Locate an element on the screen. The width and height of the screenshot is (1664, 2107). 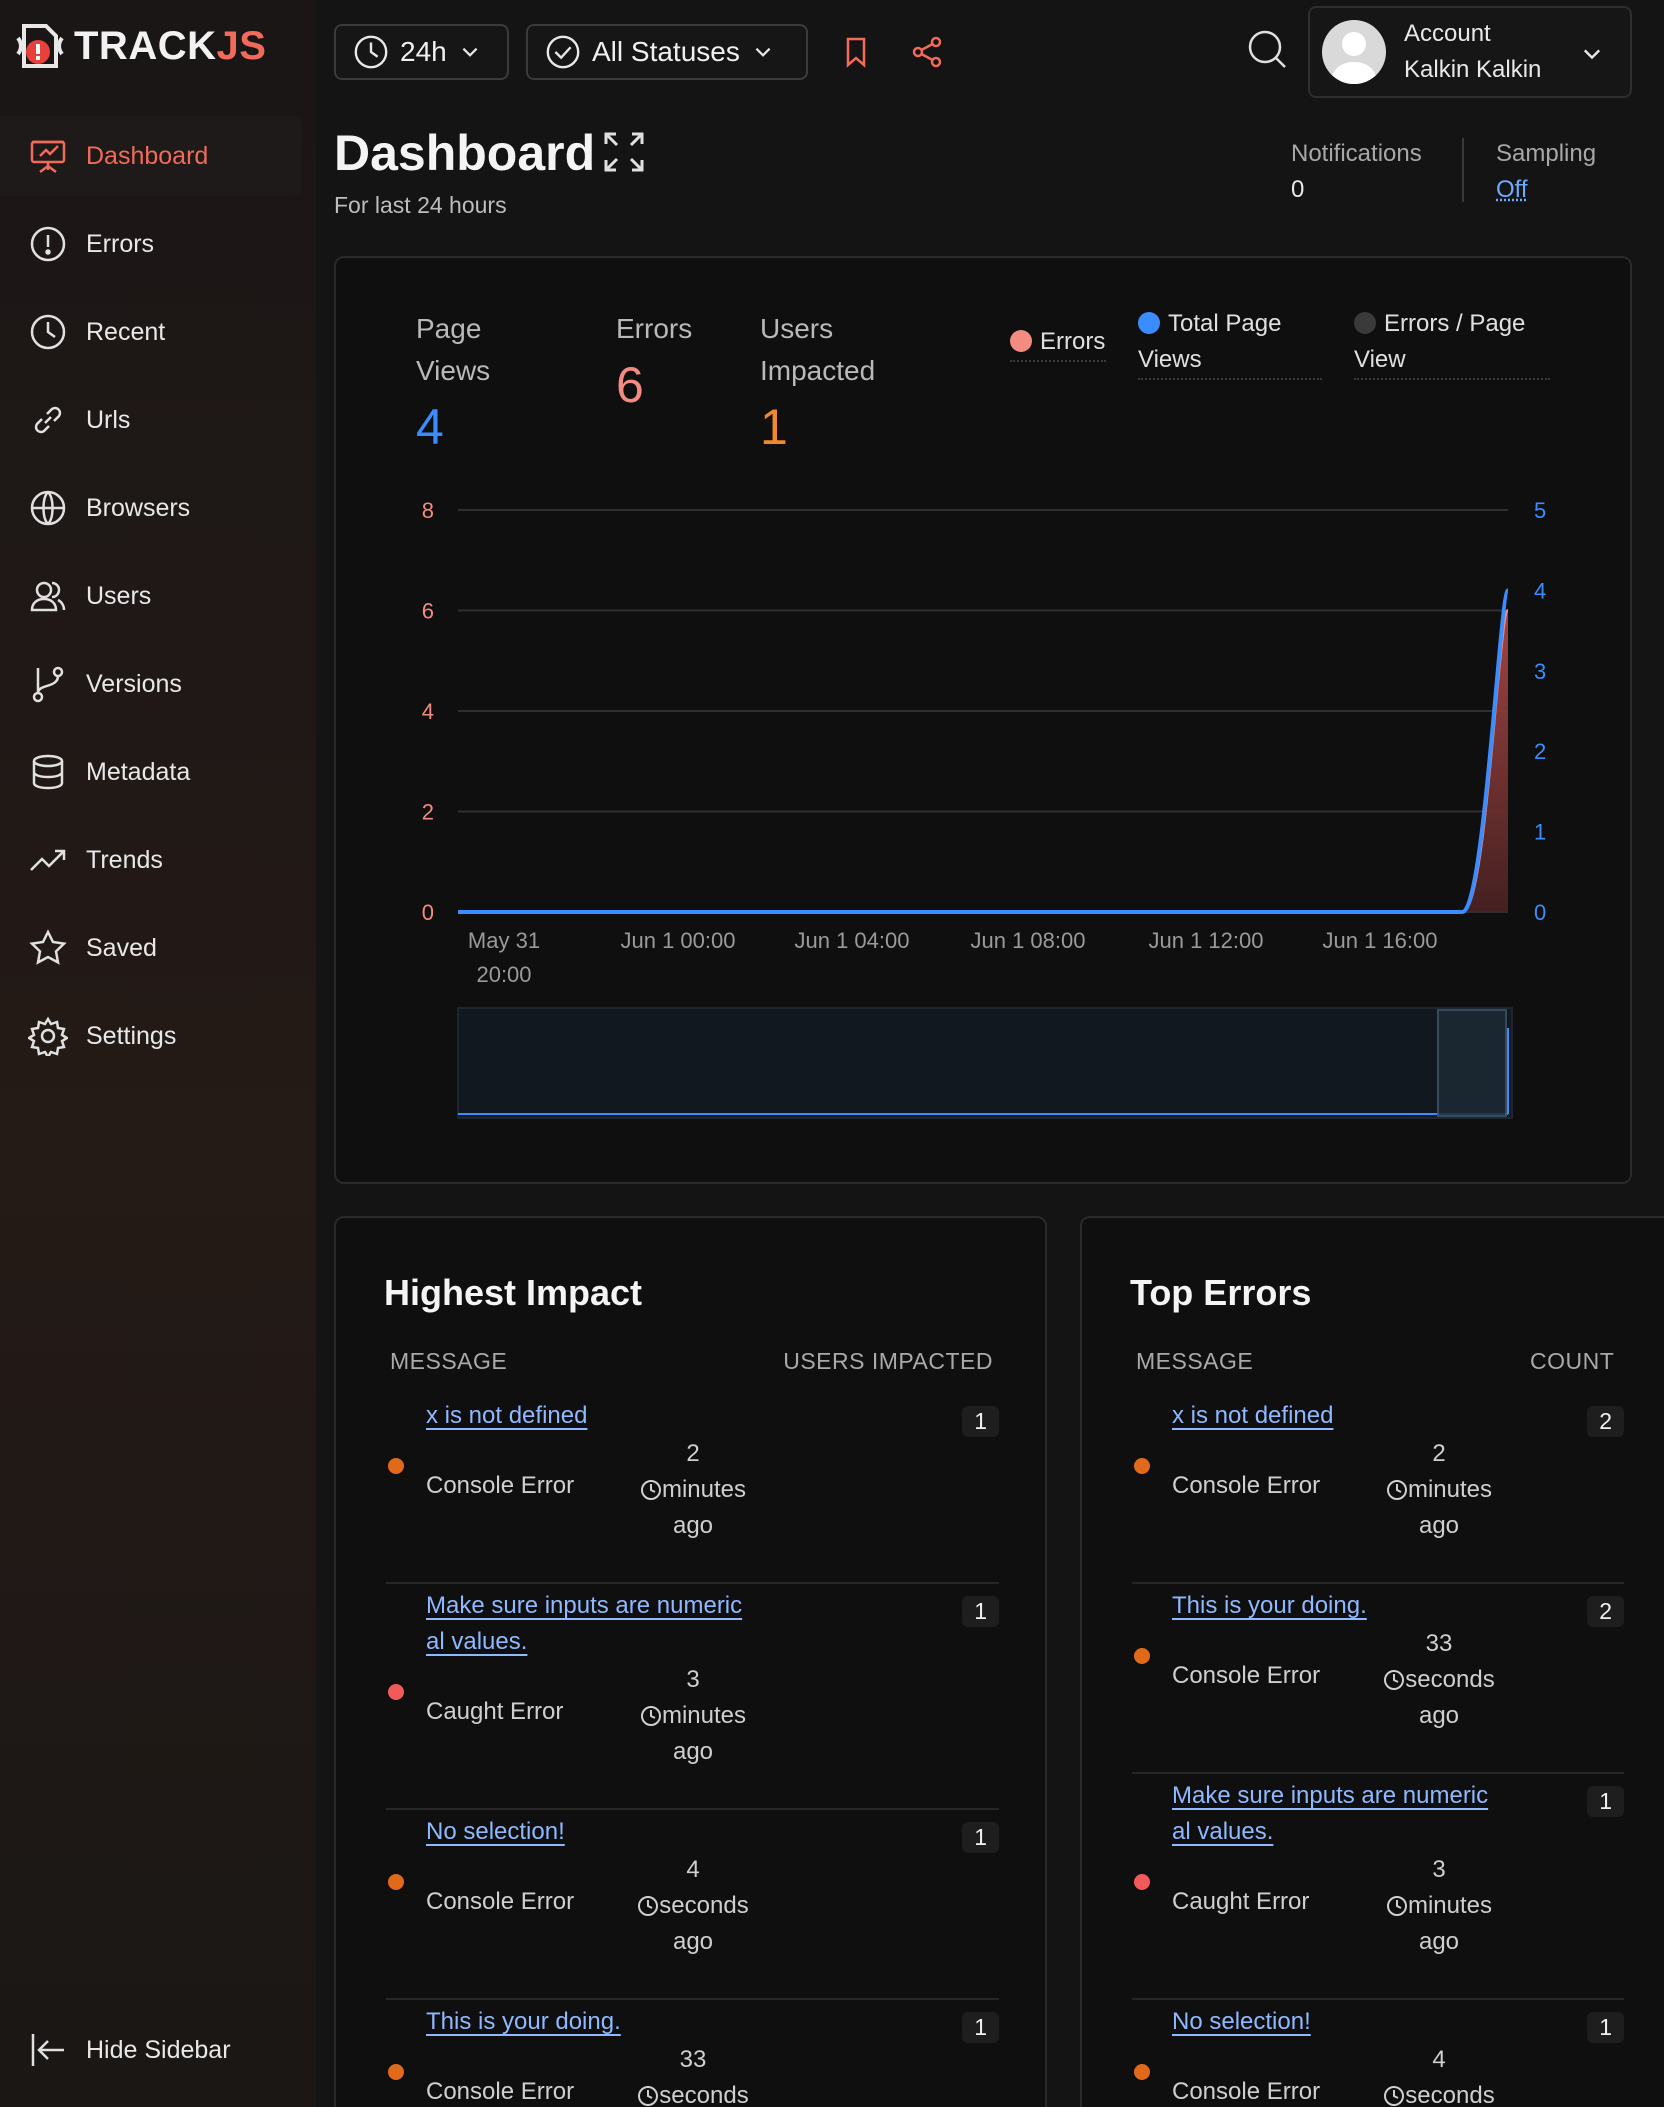
bookmark-icon is located at coordinates (856, 52).